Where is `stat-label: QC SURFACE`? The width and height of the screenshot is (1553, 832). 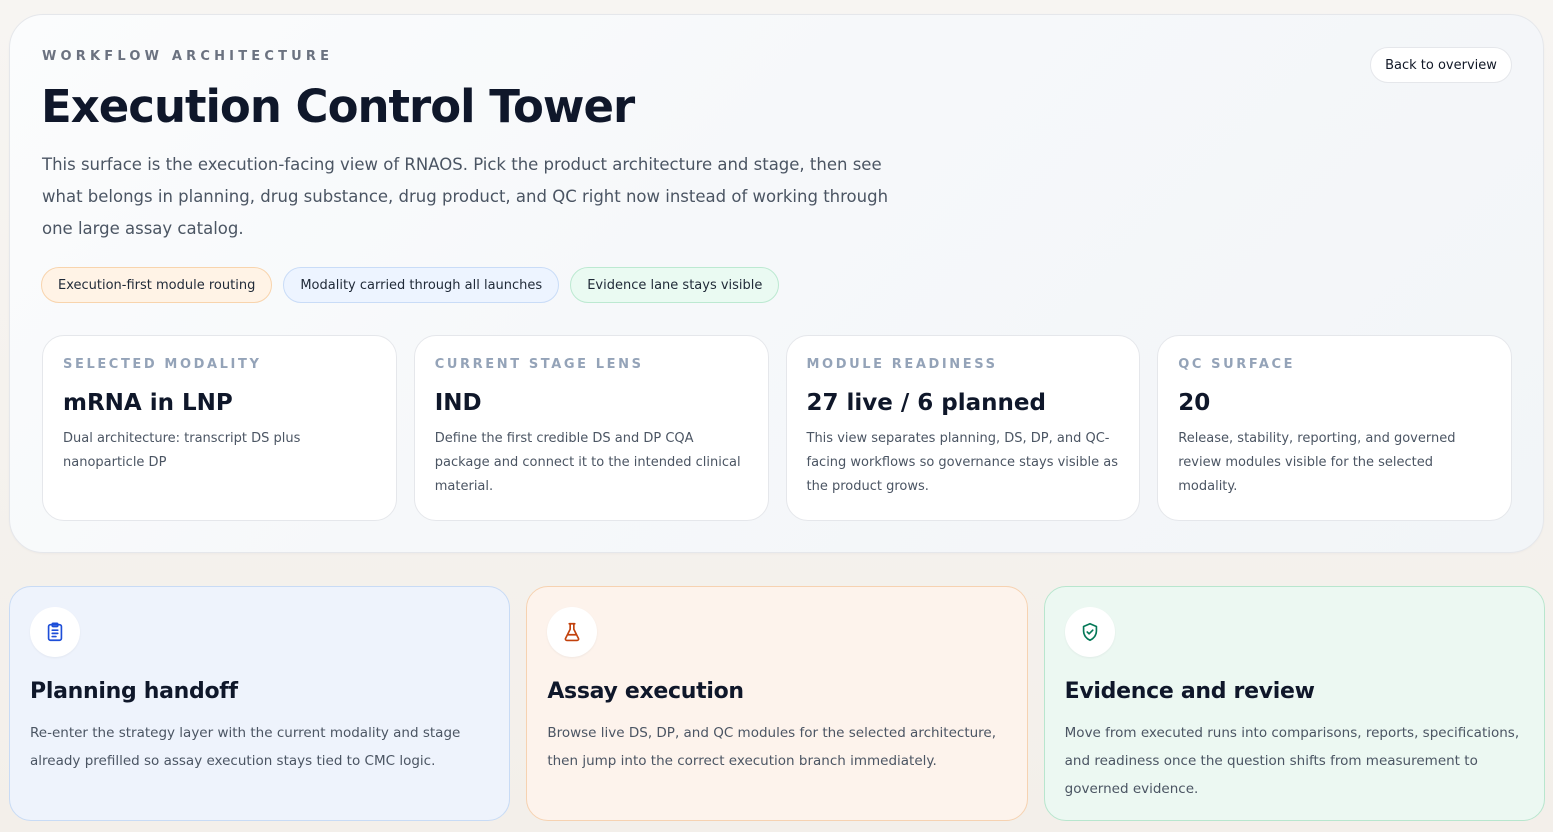
stat-label: QC SURFACE is located at coordinates (1237, 364).